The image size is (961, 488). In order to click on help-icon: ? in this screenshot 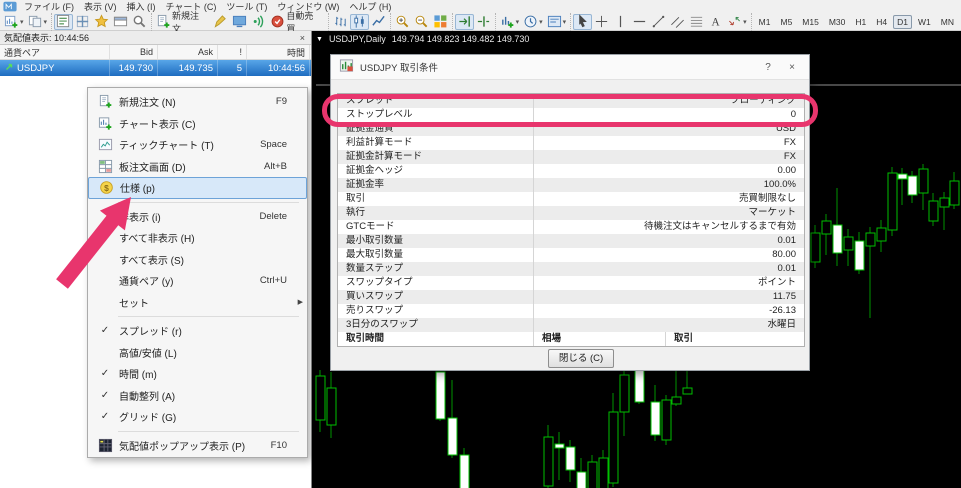, I will do `click(768, 67)`.